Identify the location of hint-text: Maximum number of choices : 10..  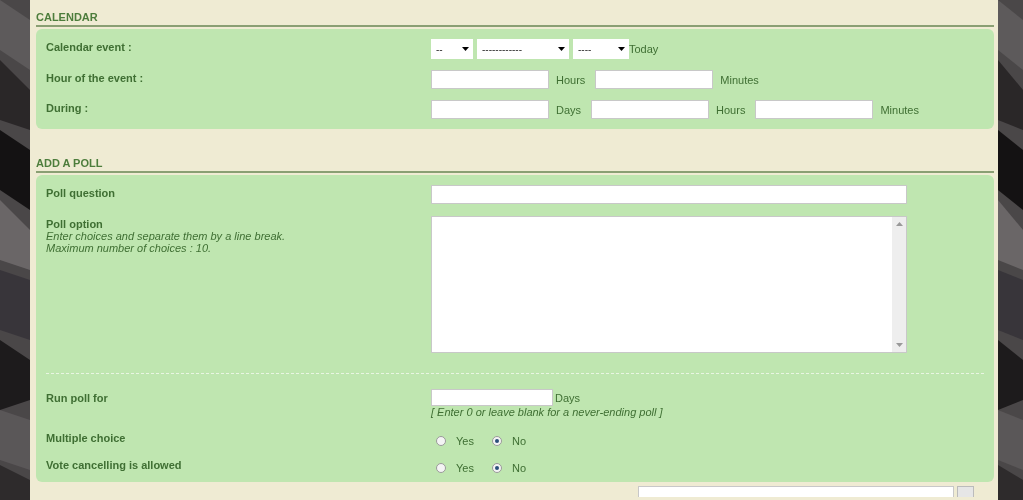
(129, 248).